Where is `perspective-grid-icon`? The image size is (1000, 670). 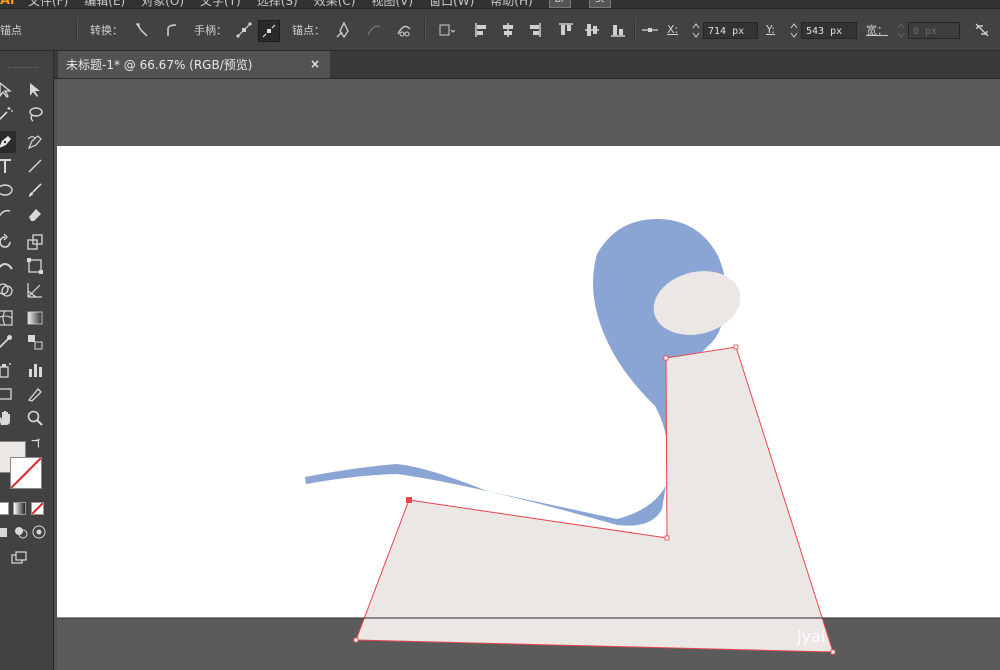
perspective-grid-icon is located at coordinates (35, 290).